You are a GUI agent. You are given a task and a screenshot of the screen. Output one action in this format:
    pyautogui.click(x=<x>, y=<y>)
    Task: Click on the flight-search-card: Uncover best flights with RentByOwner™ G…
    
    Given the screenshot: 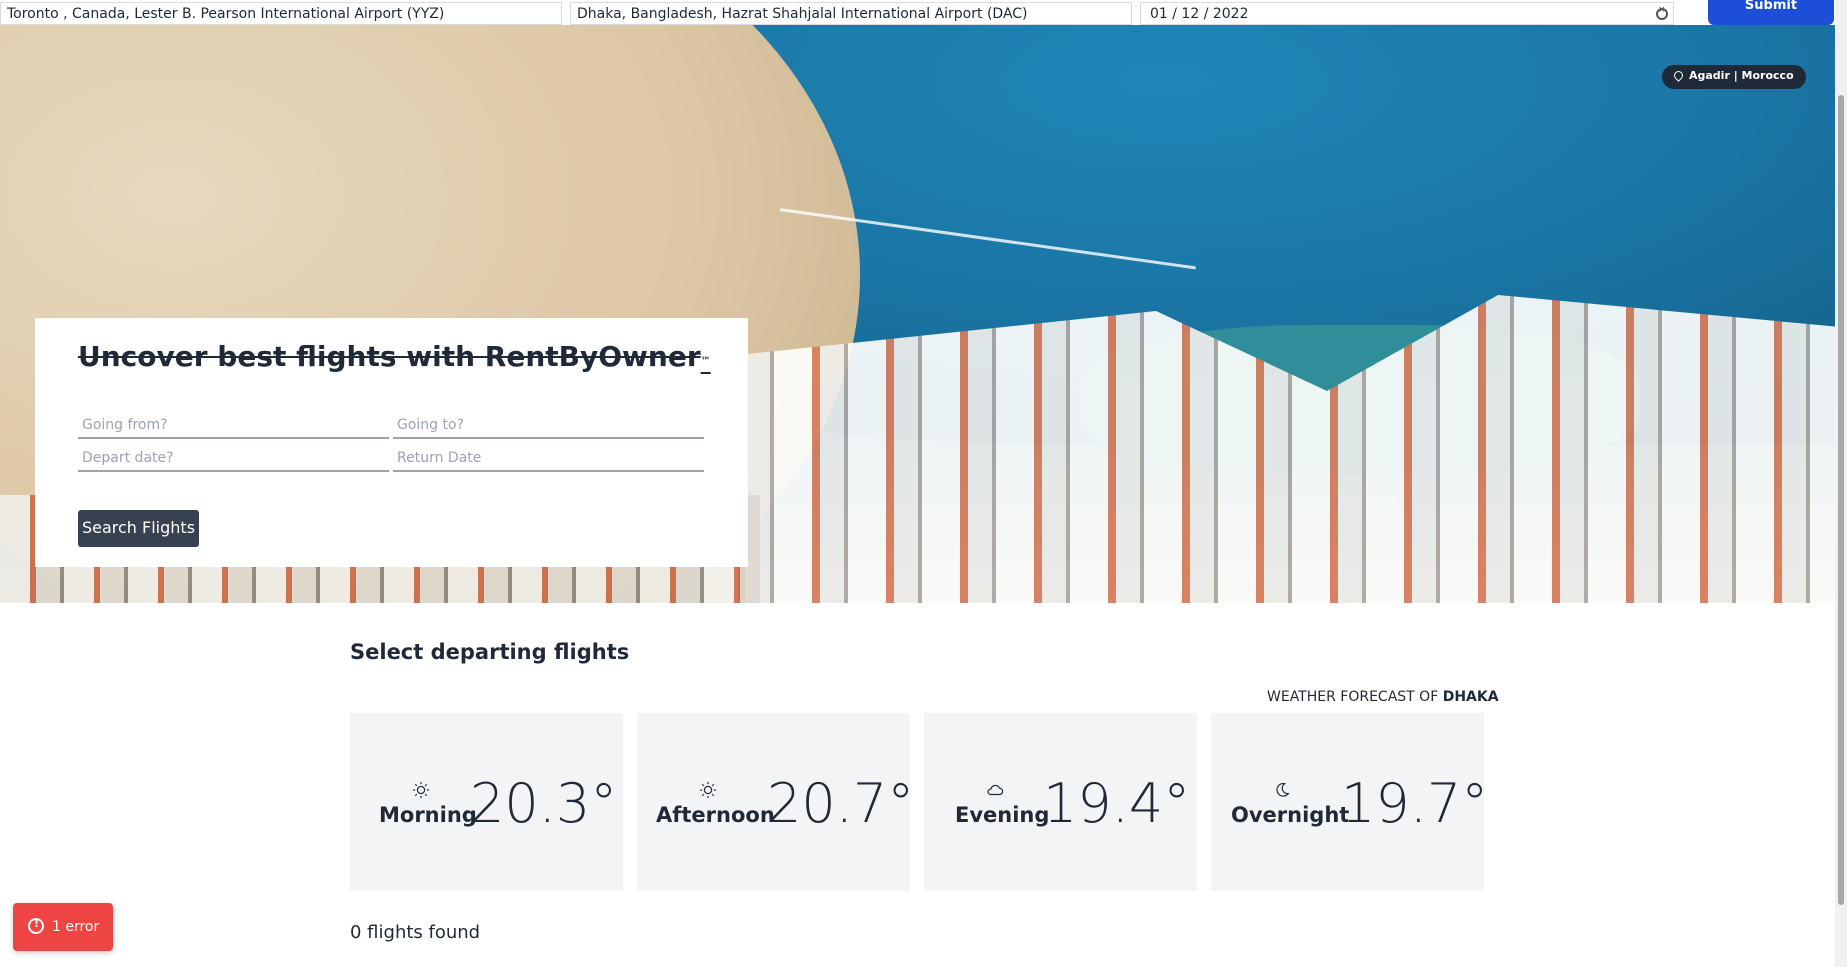 What is the action you would take?
    pyautogui.click(x=391, y=442)
    